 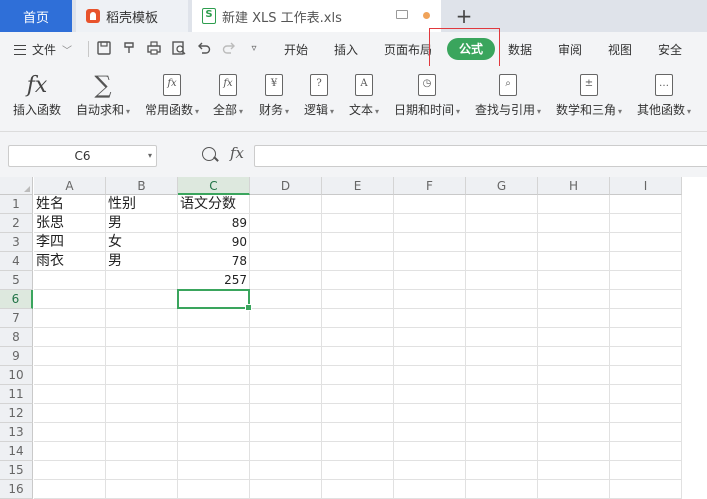 I want to click on cell-e8, so click(x=358, y=337).